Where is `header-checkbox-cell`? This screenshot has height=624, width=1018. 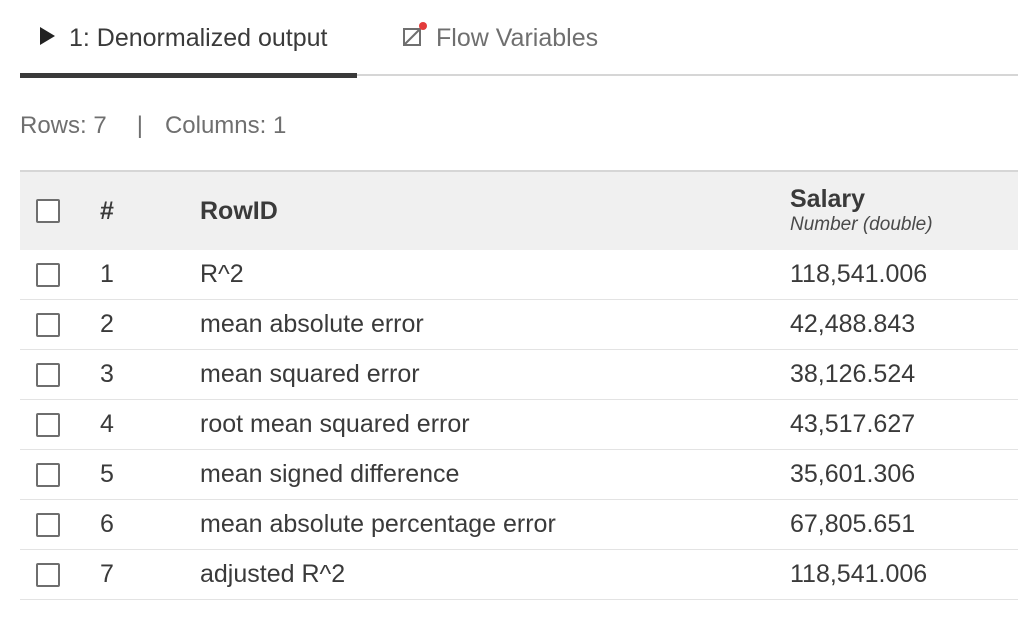
header-checkbox-cell is located at coordinates (48, 211).